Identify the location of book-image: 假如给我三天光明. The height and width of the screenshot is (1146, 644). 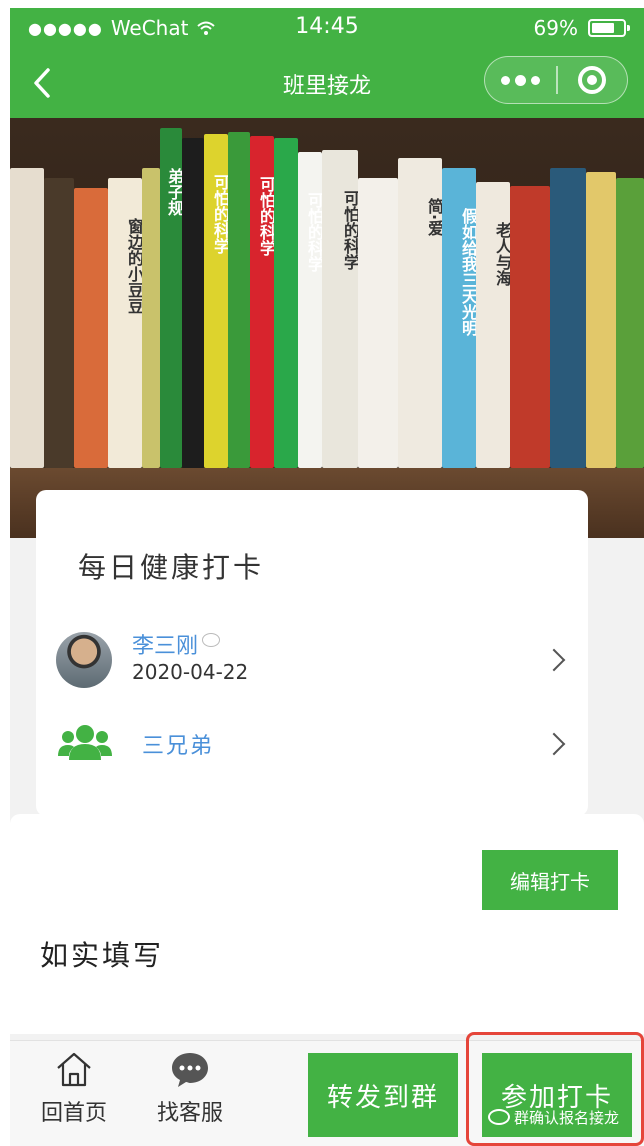
(460, 318).